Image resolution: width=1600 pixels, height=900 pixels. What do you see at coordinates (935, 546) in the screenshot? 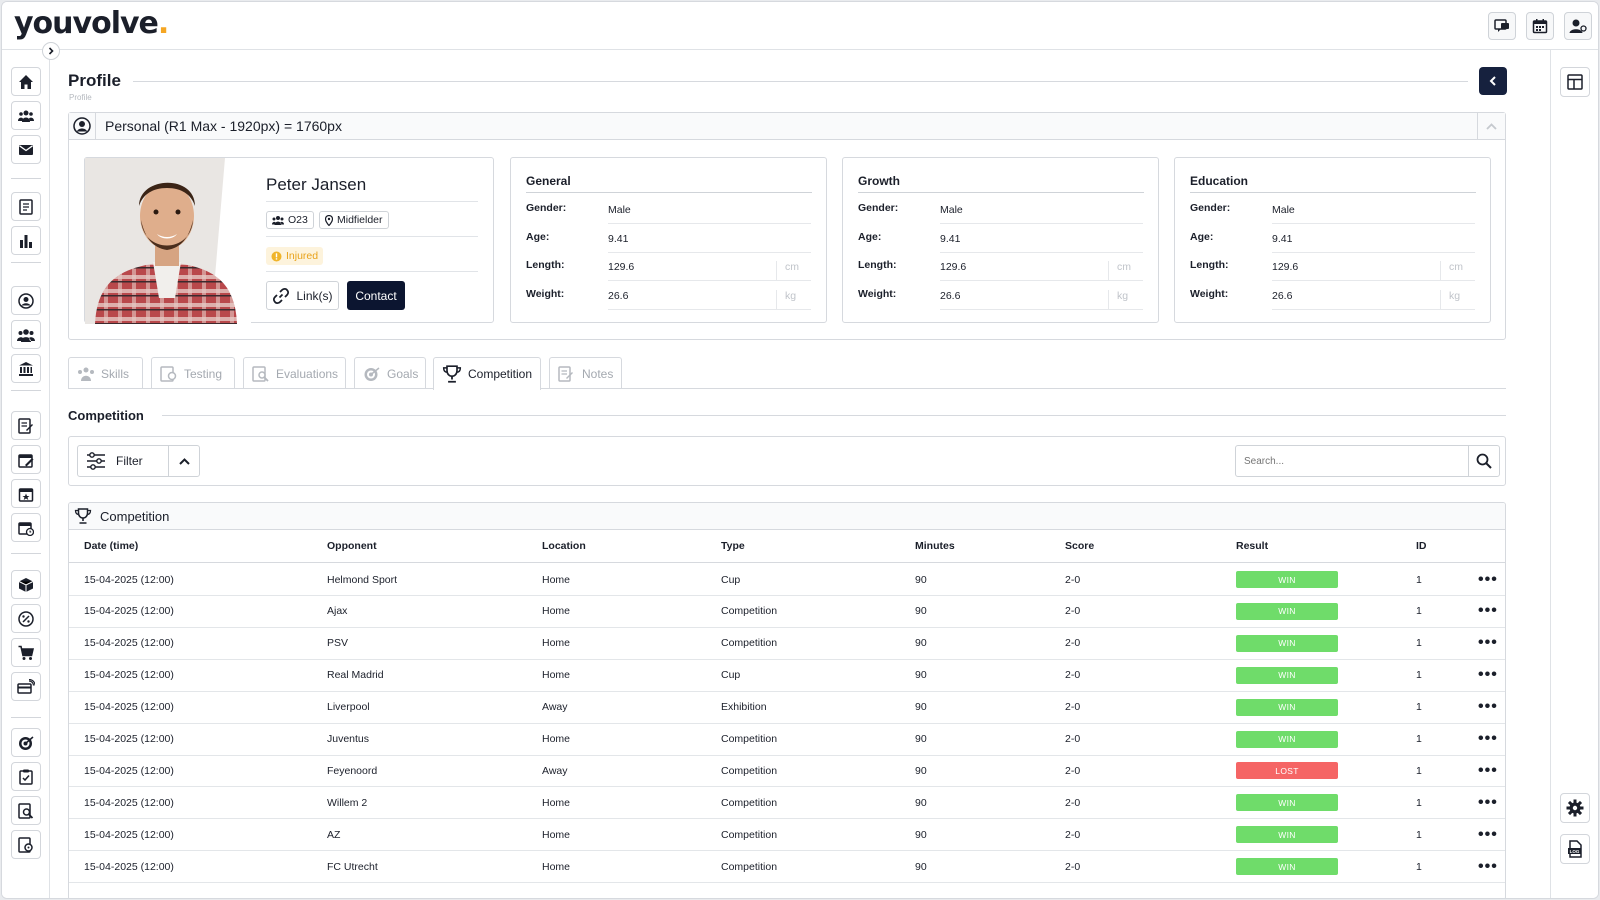
I see `column-header: Minutes` at bounding box center [935, 546].